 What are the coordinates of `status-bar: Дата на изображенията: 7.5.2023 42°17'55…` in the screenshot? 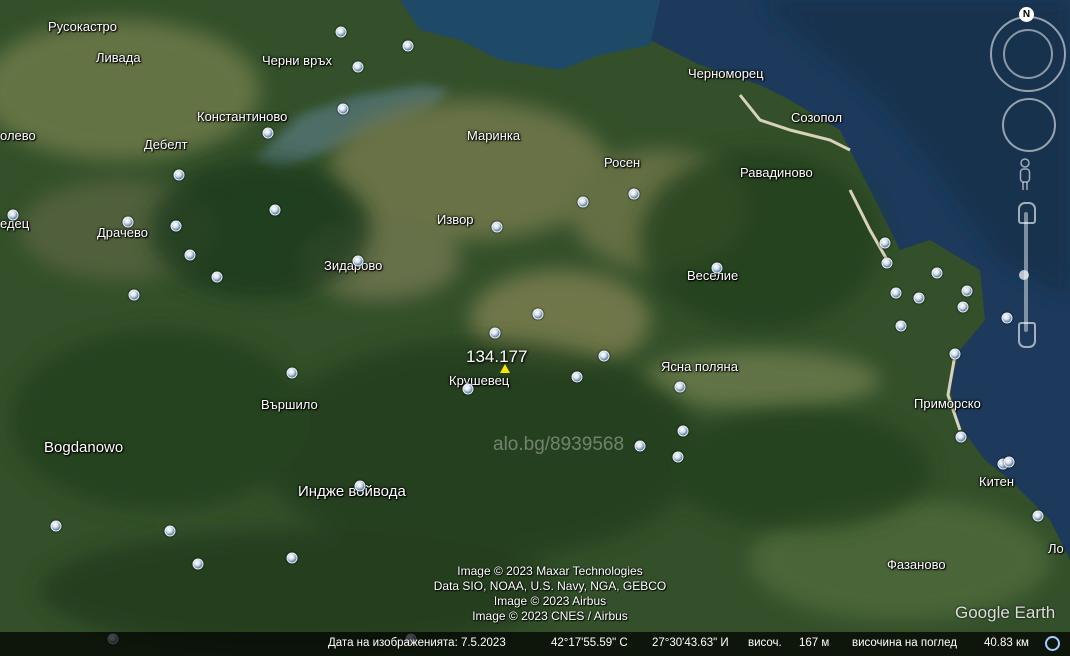 It's located at (535, 644).